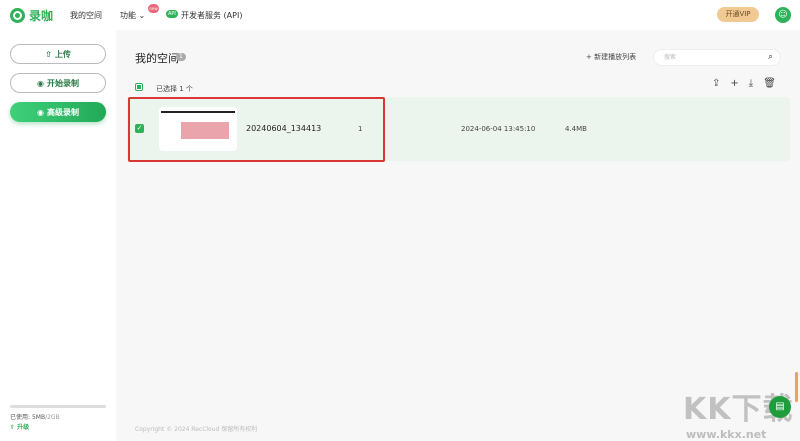 The height and width of the screenshot is (441, 800). I want to click on sidebar: ⇧ 上传 ◉ 开始录制 ◉ 高级录制 已使用: 5MB/2GB ⇧ 升级, so click(58, 235).